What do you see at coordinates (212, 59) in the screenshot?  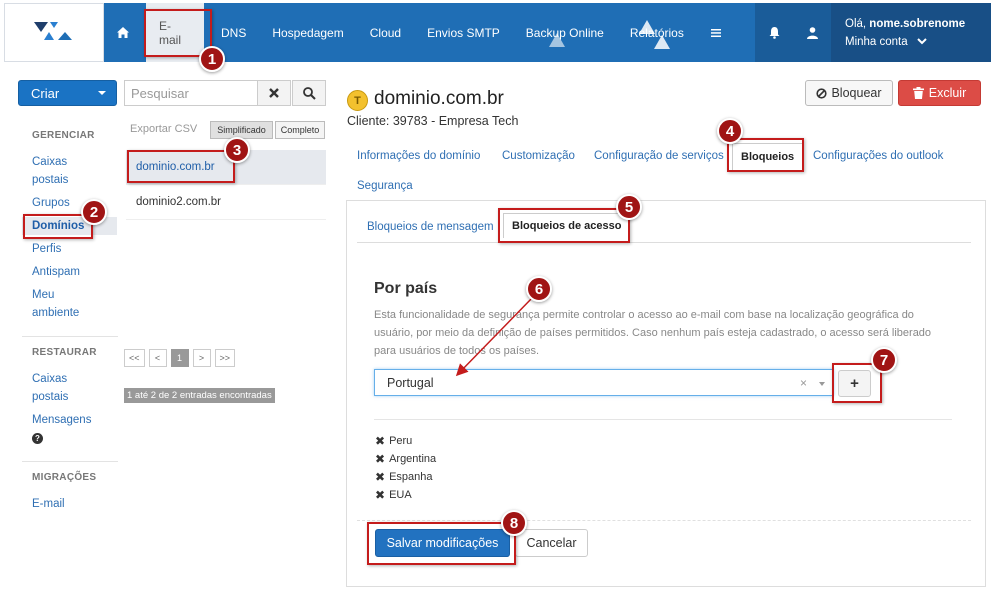 I see `annotation-badge: 1` at bounding box center [212, 59].